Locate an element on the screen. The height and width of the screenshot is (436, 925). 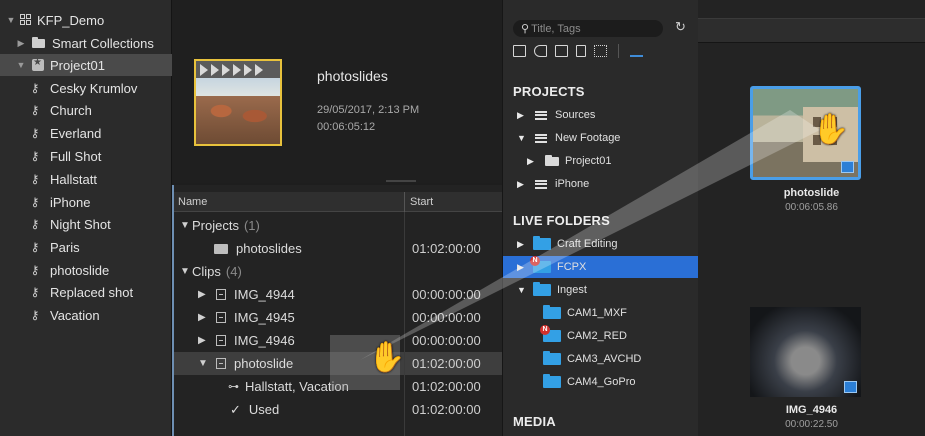
list-item: ⊶ Hallstatt, Vacation 01:02:00:00 is located at coordinates (338, 386).